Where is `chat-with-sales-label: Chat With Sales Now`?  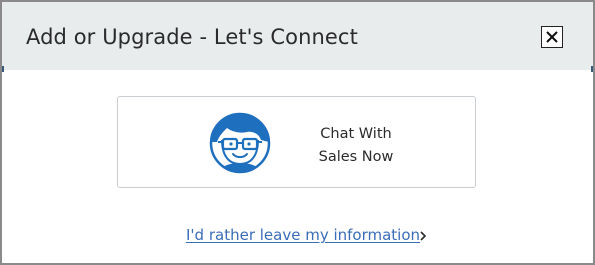
chat-with-sales-label: Chat With Sales Now is located at coordinates (356, 146).